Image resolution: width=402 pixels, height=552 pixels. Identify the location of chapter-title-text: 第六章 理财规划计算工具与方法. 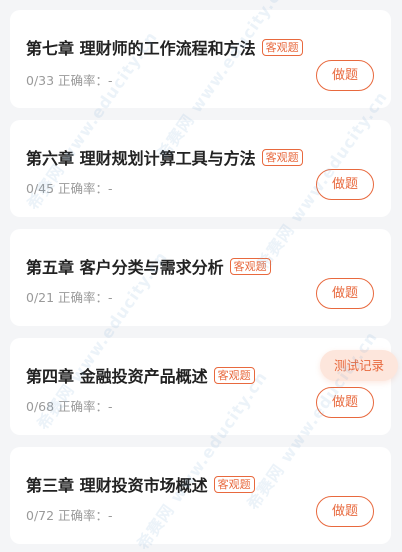
(141, 158).